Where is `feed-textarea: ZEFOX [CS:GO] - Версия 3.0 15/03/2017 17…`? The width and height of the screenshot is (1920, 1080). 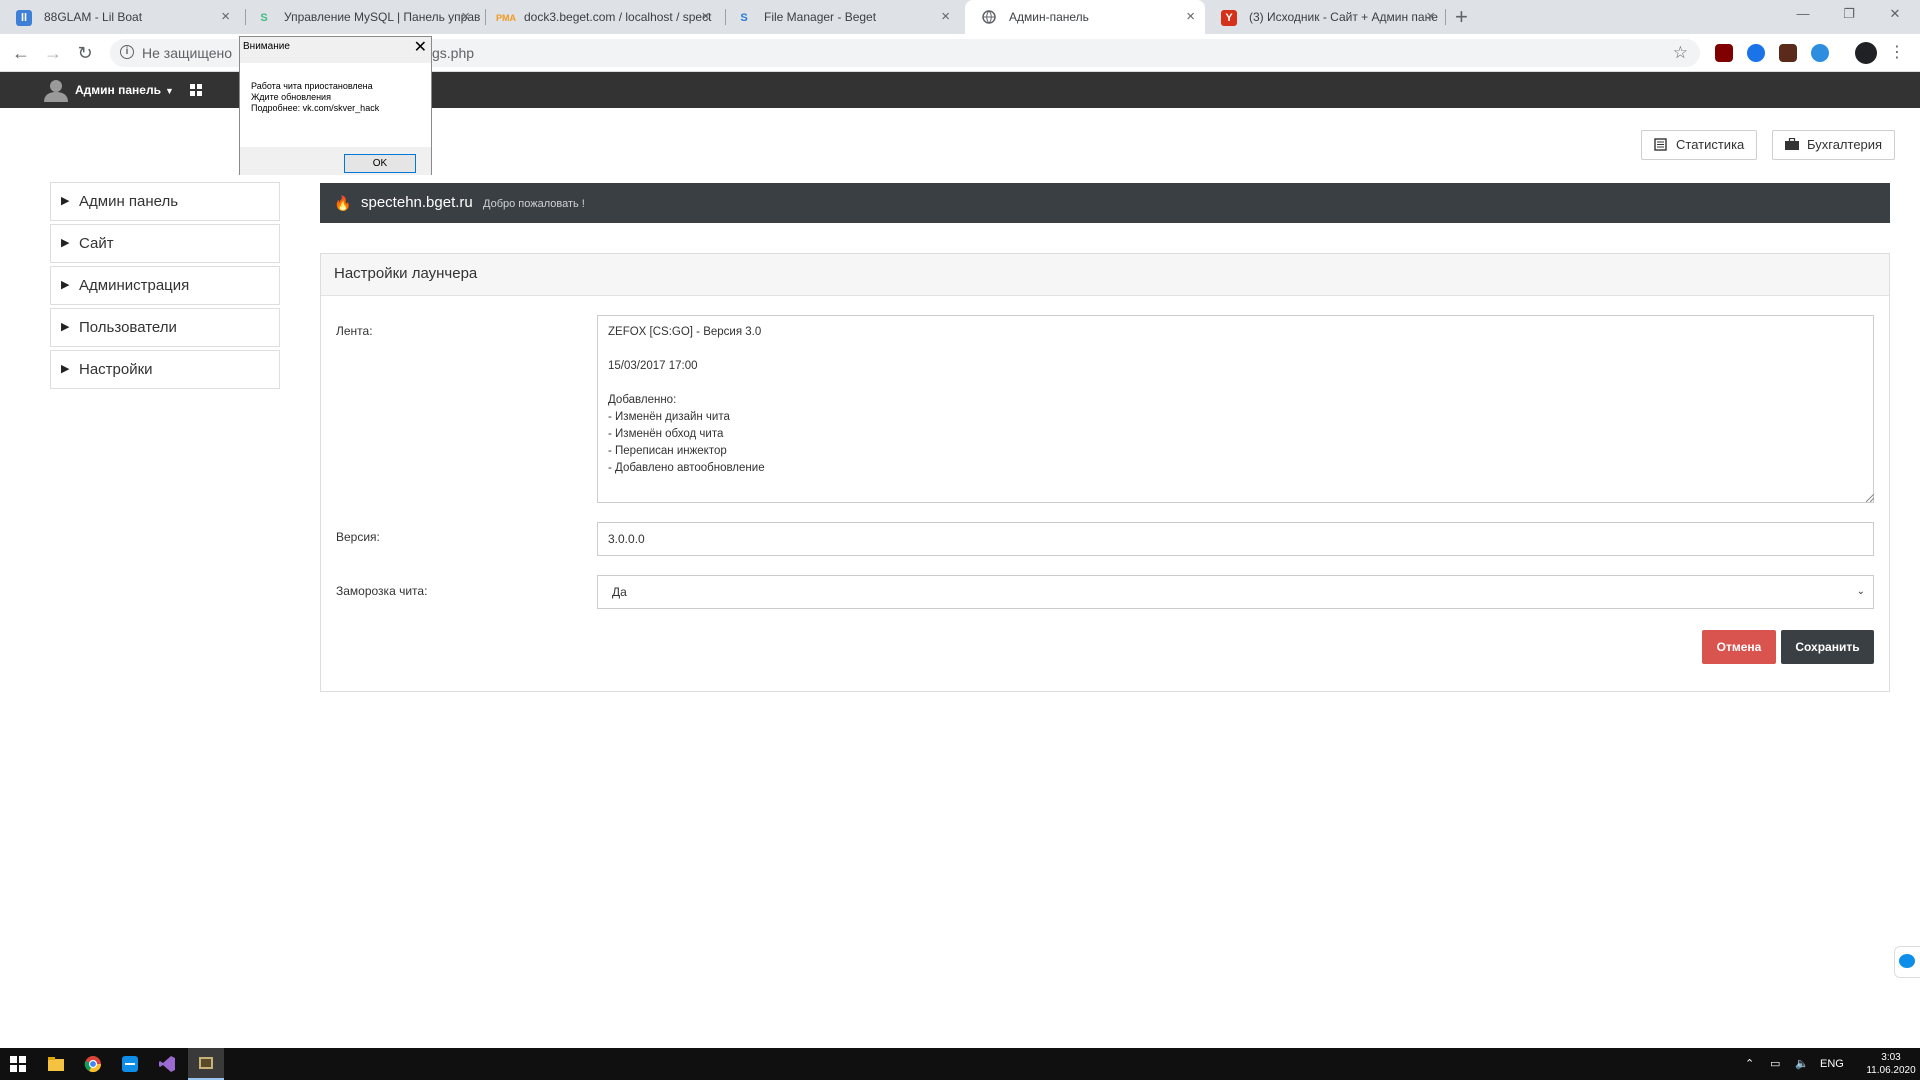
feed-textarea: ZEFOX [CS:GO] - Версия 3.0 15/03/2017 17… is located at coordinates (1235, 409).